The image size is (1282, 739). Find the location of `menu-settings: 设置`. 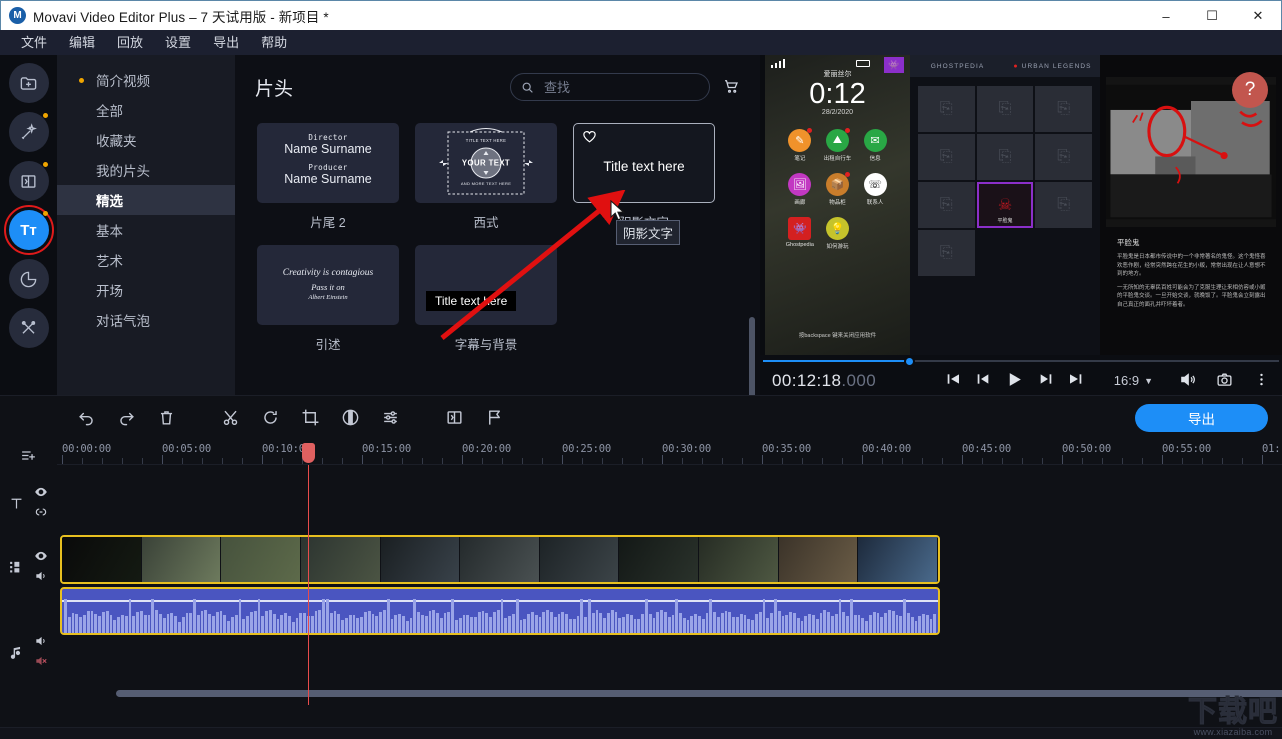

menu-settings: 设置 is located at coordinates (178, 42).